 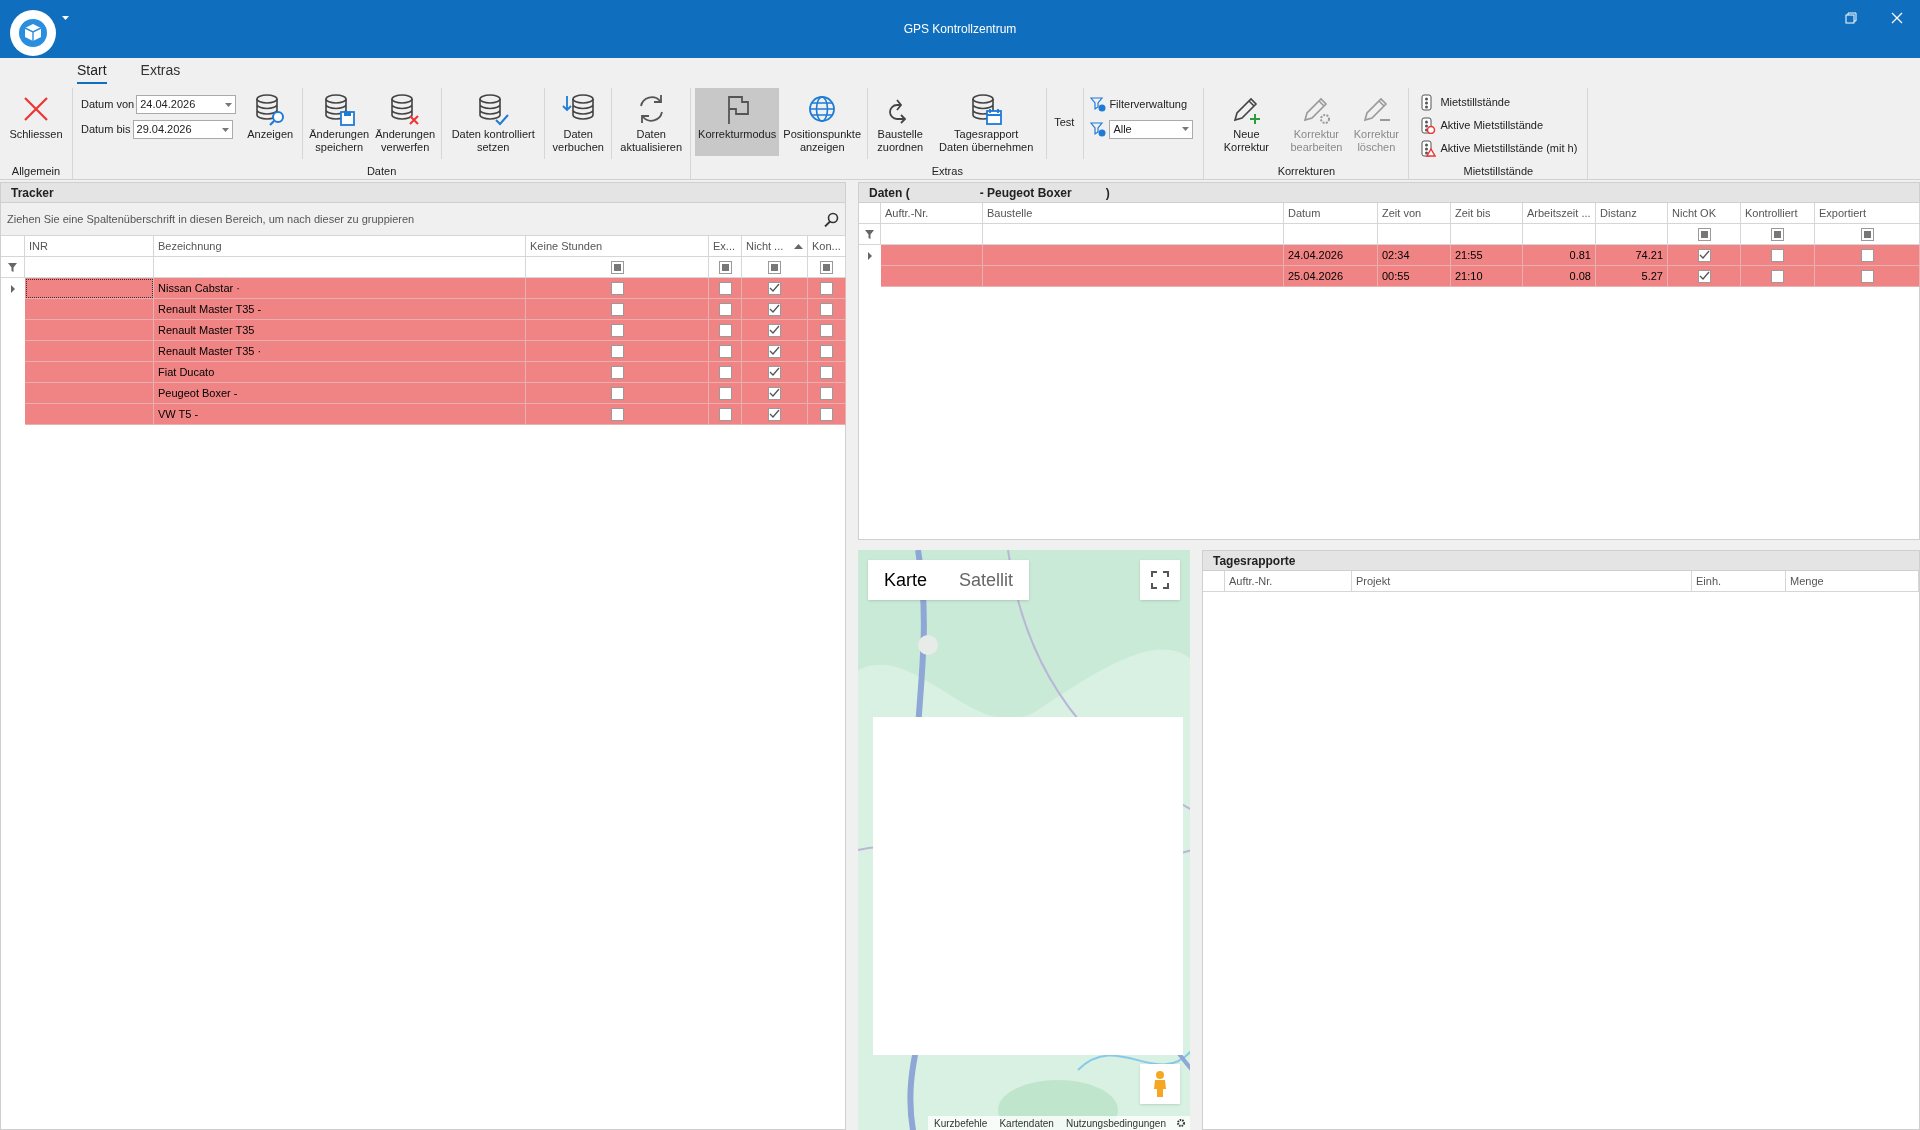 What do you see at coordinates (339, 122) in the screenshot?
I see `ribbon-button: Änderungen speichern` at bounding box center [339, 122].